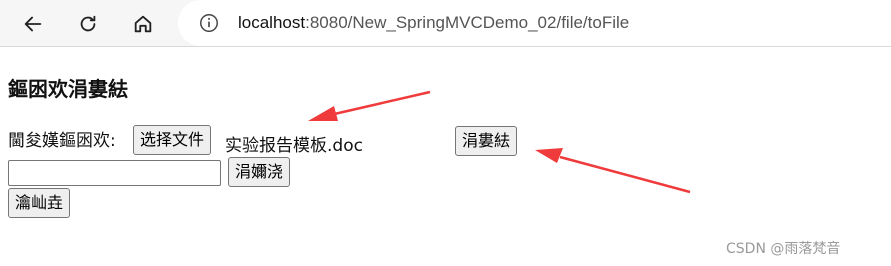 The image size is (891, 266). What do you see at coordinates (33, 24) in the screenshot?
I see `back-icon` at bounding box center [33, 24].